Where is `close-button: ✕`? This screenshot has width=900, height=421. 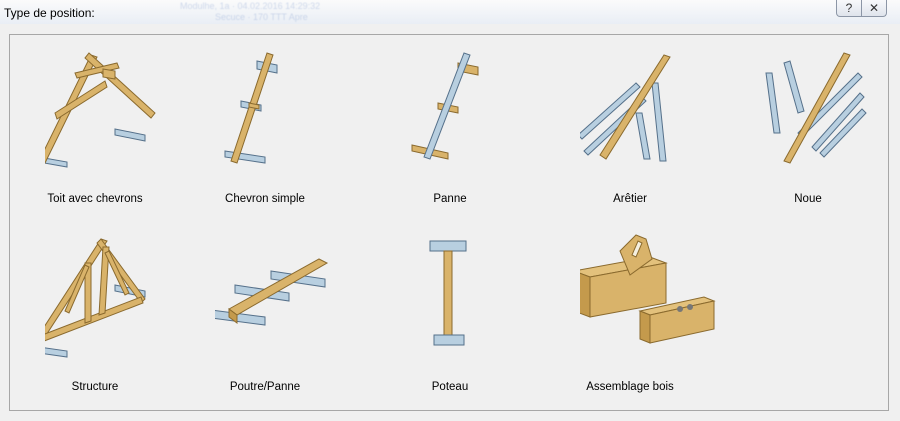 close-button: ✕ is located at coordinates (874, 8).